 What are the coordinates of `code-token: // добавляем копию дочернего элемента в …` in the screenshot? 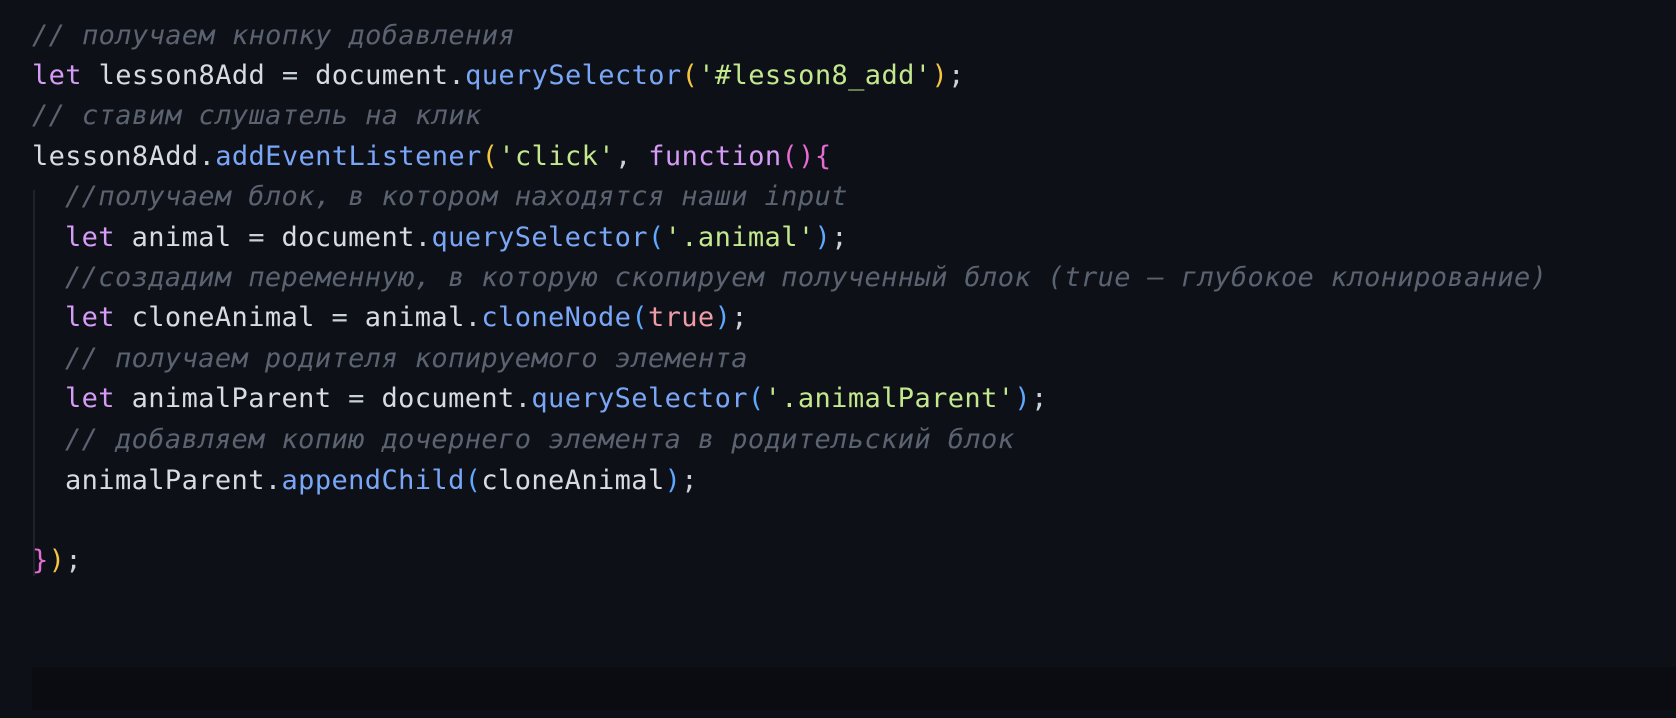 It's located at (540, 439).